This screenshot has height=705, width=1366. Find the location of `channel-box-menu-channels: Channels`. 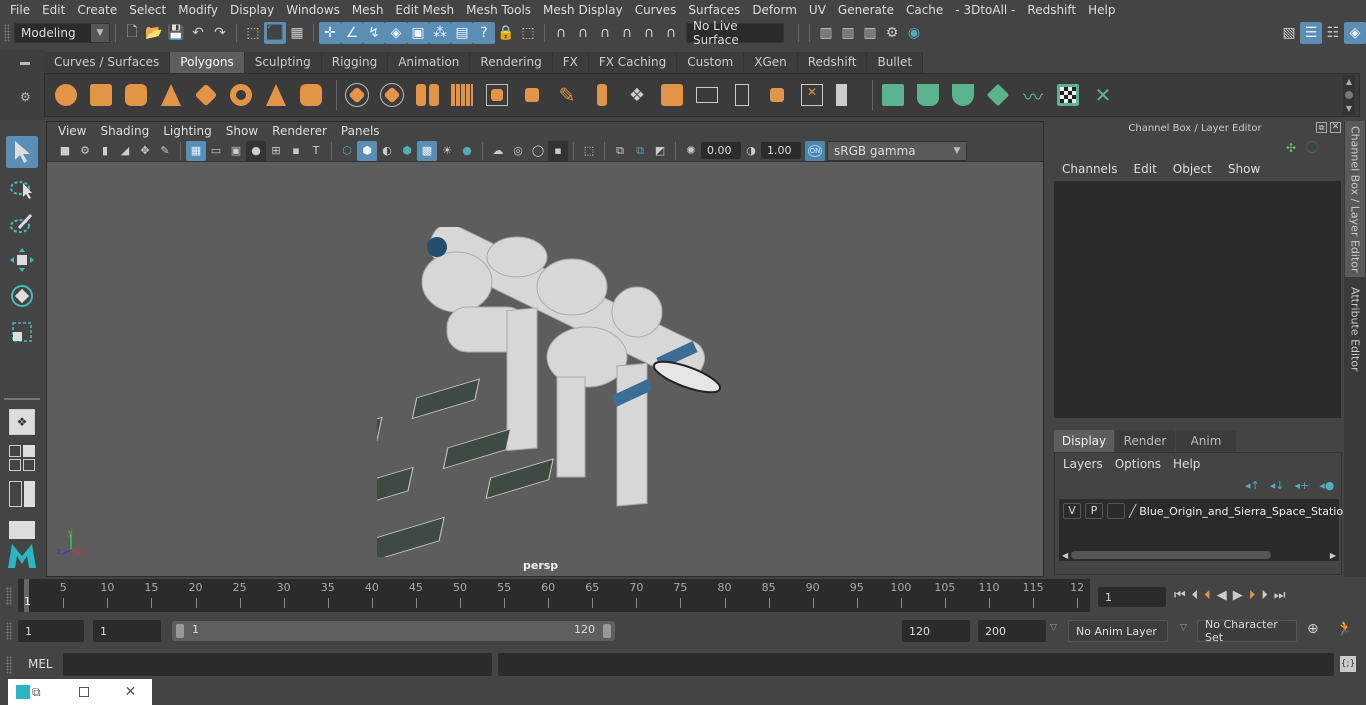

channel-box-menu-channels: Channels is located at coordinates (1090, 169).